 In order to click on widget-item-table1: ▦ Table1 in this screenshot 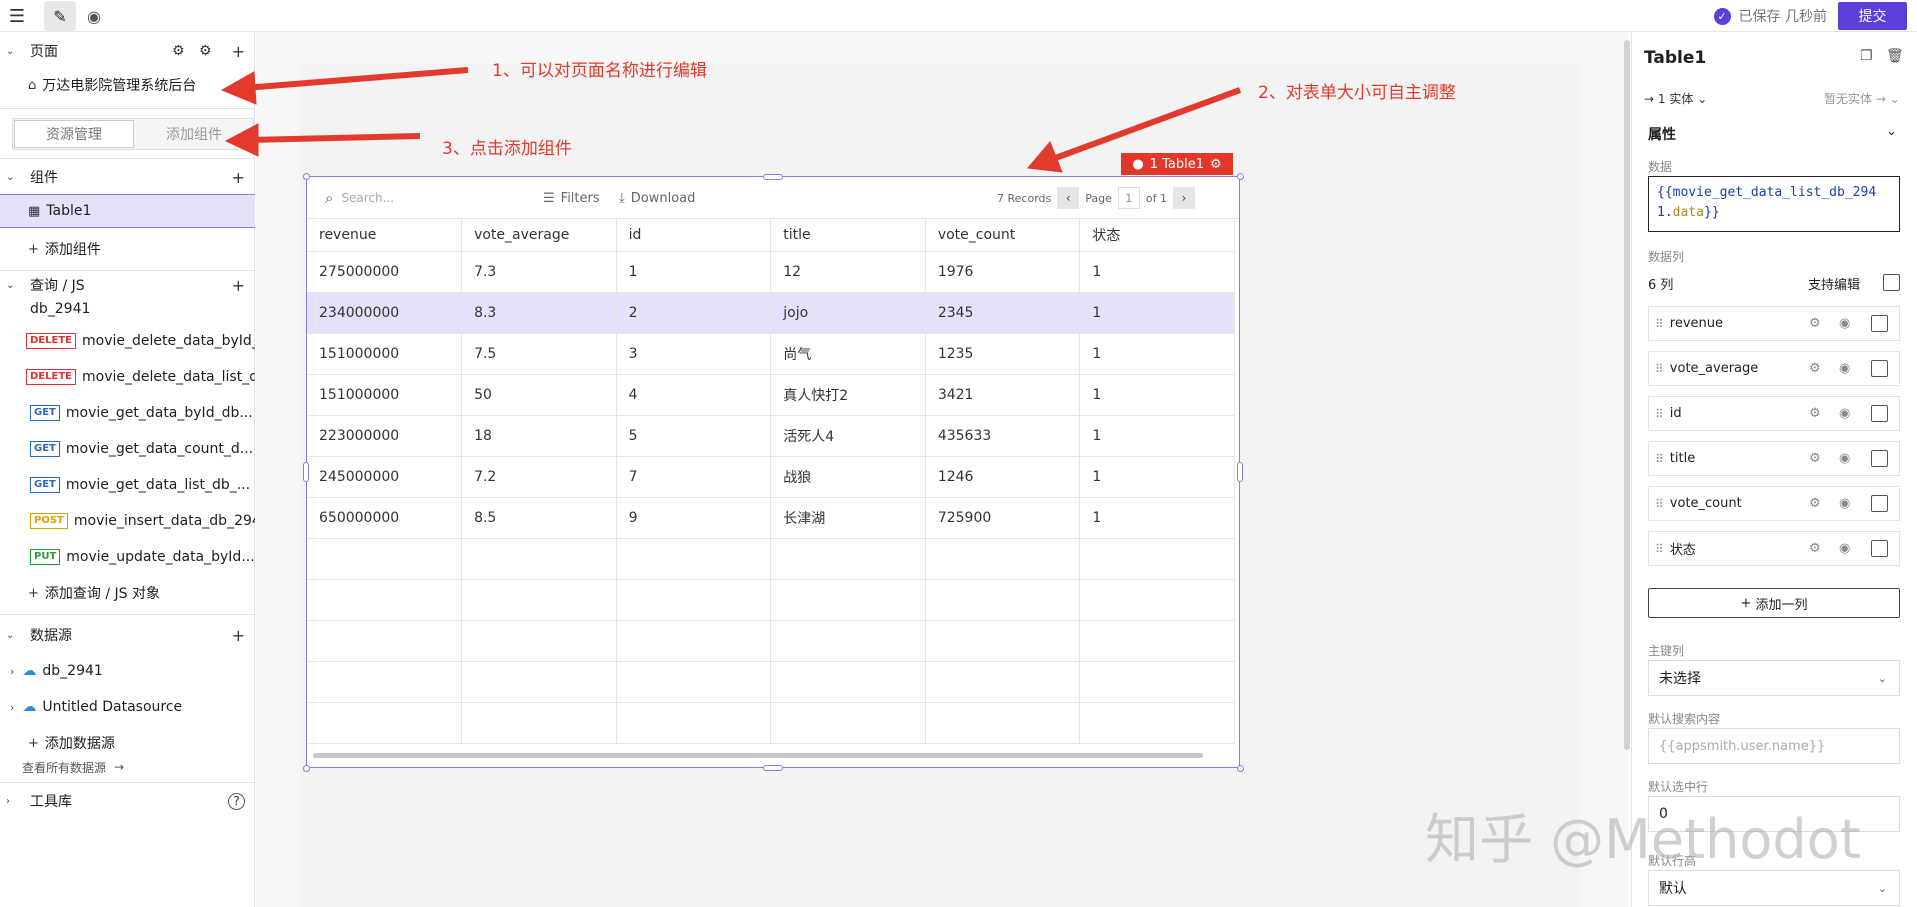, I will do `click(127, 211)`.